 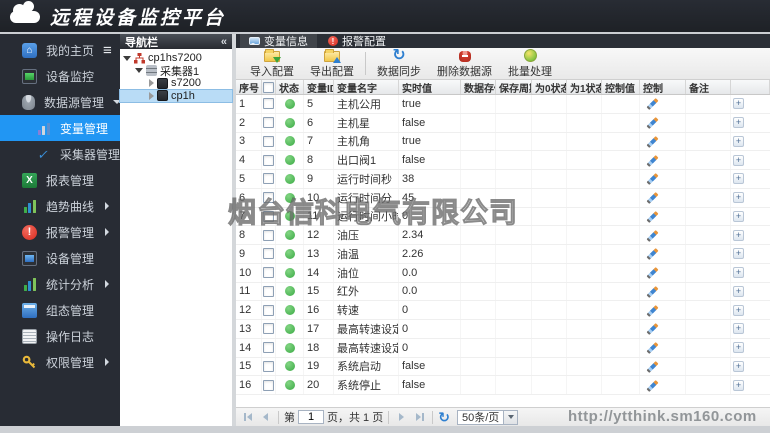 What do you see at coordinates (268, 87) in the screenshot?
I see `select-all-checkbox` at bounding box center [268, 87].